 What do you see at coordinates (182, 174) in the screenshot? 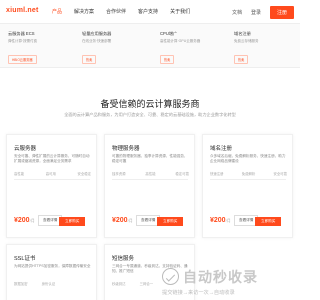
I see `card-feature: 稳定可靠` at bounding box center [182, 174].